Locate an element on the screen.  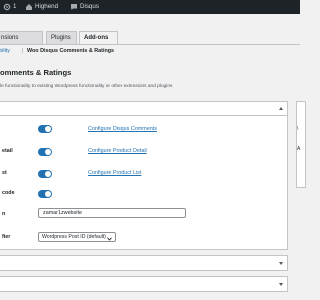
toggle-product-list is located at coordinates (45, 174).